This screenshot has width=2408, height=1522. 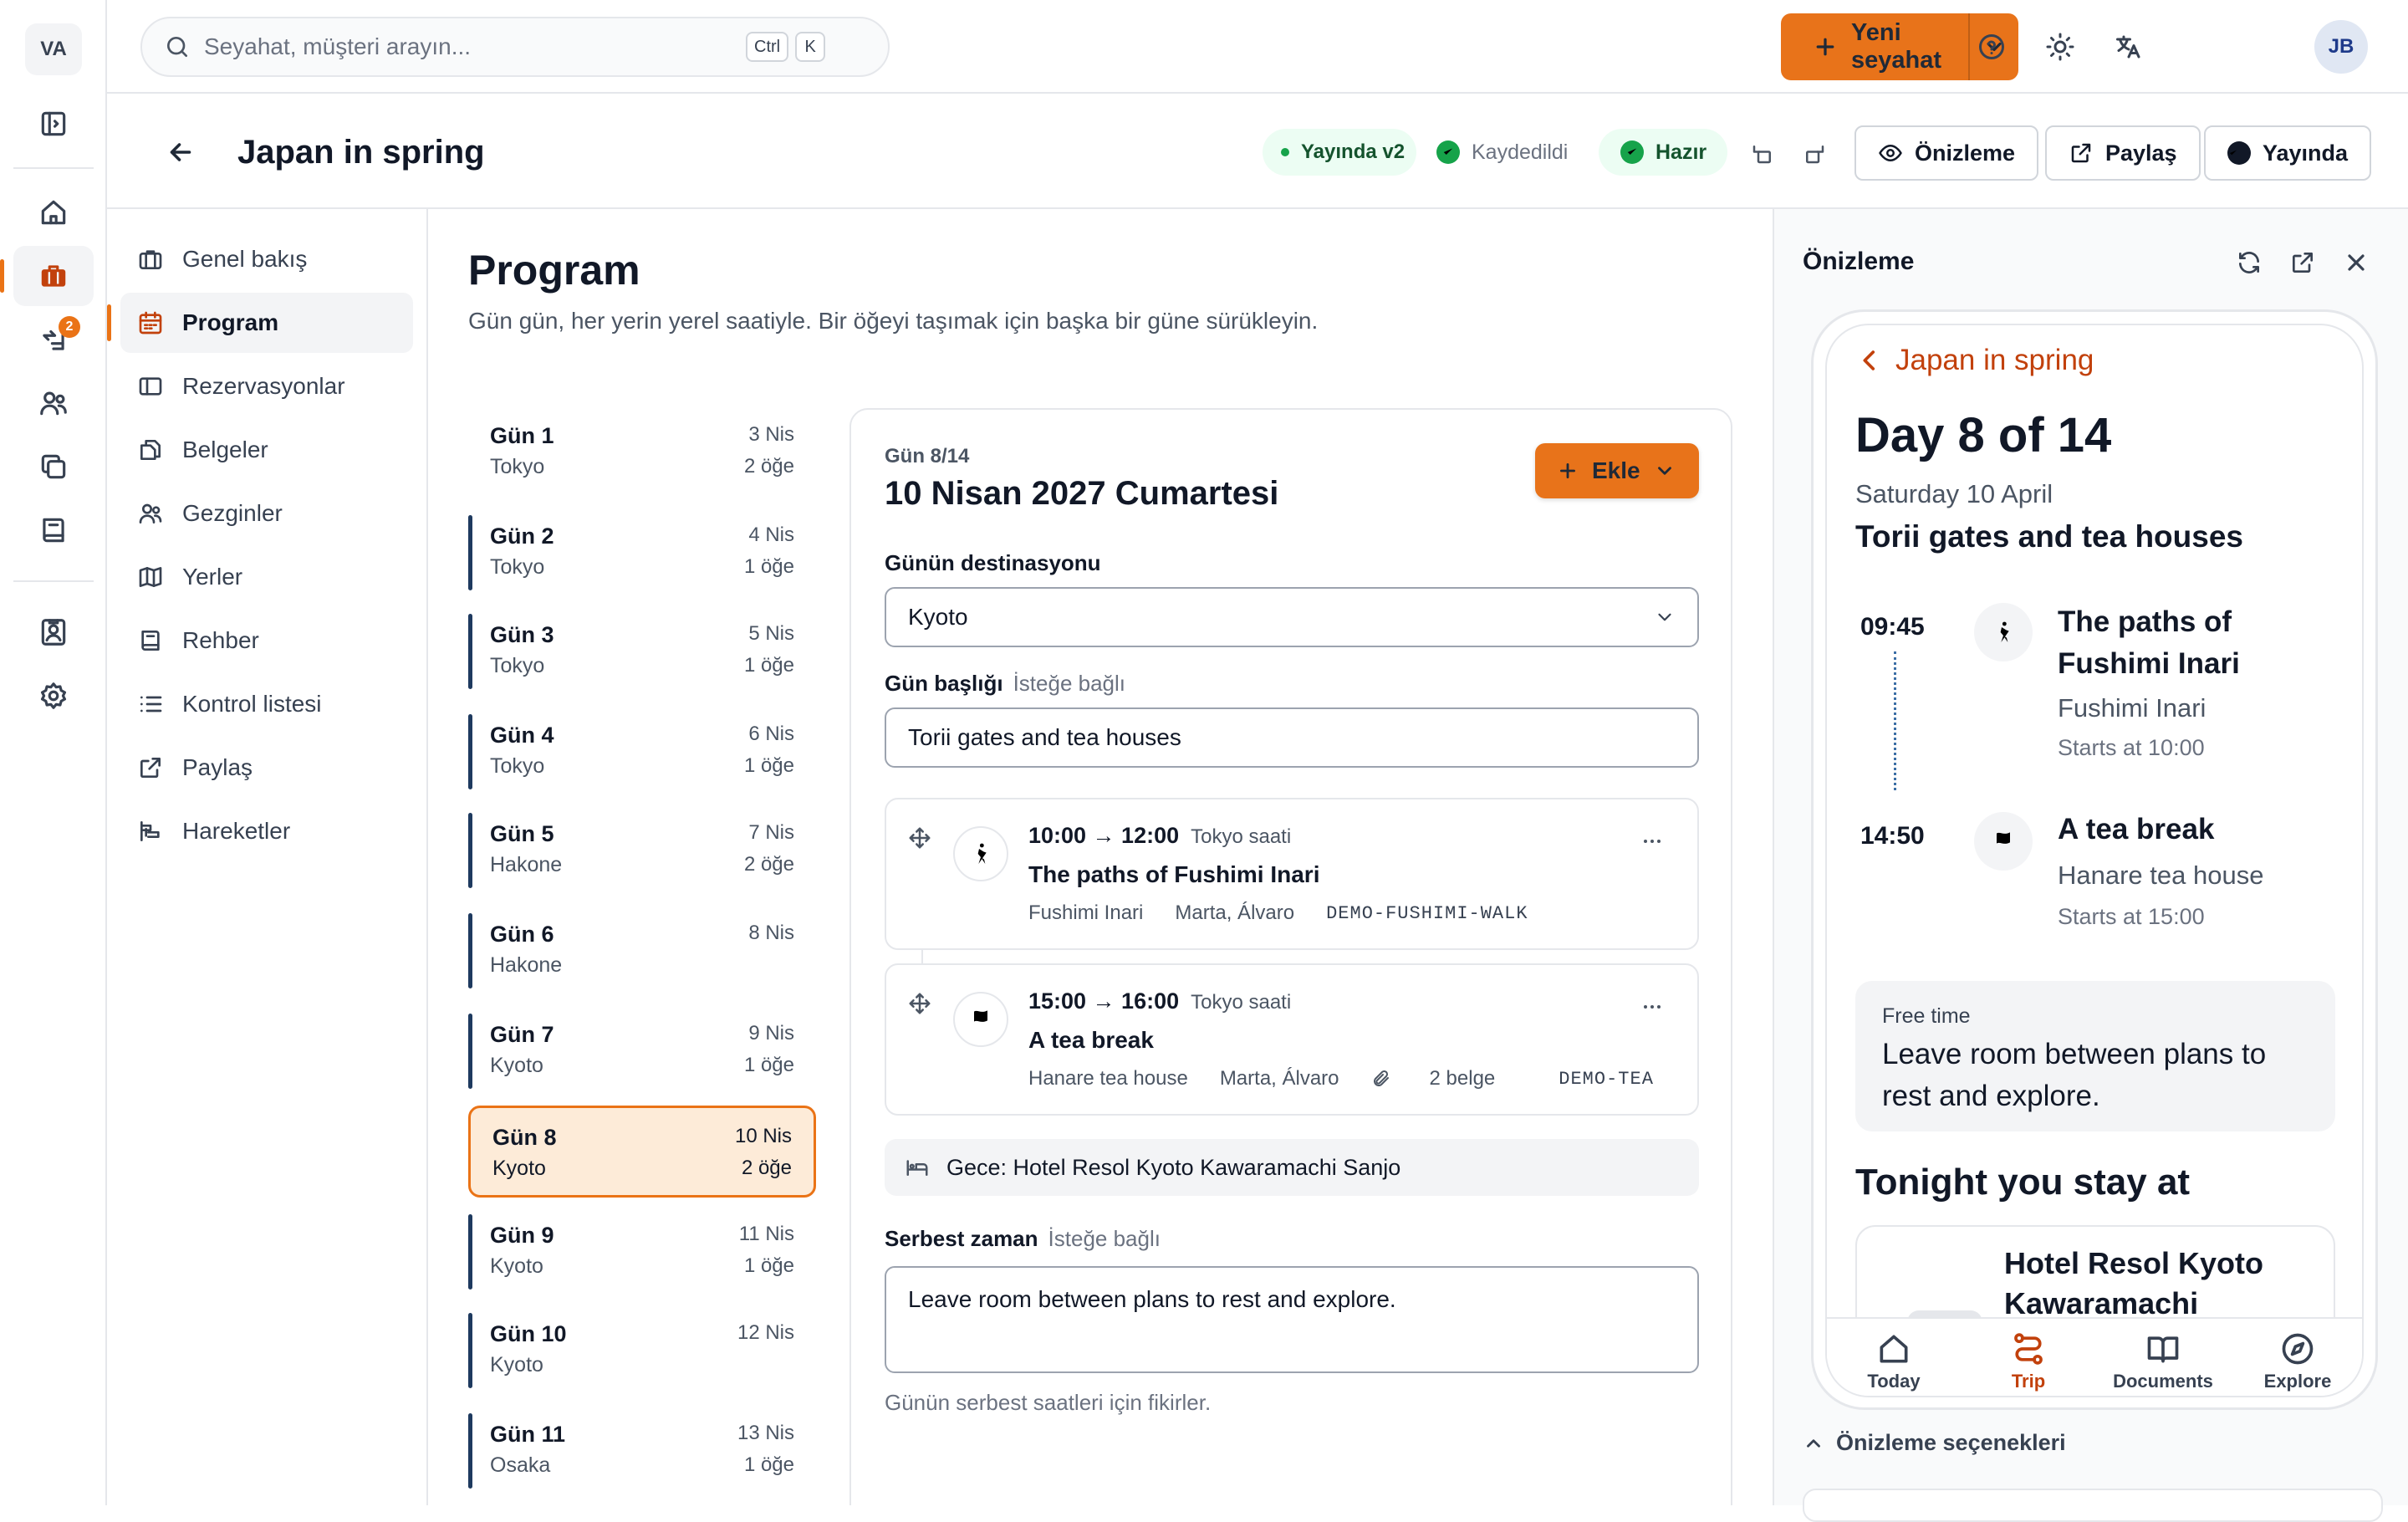 I want to click on search-input, so click(x=472, y=47).